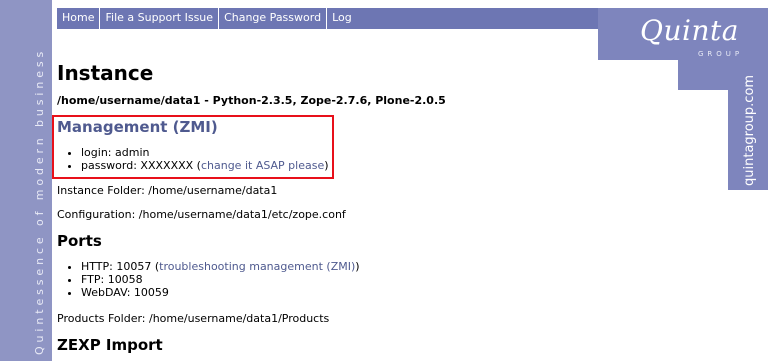 The height and width of the screenshot is (361, 768). I want to click on management-title: Management (ZMI), so click(137, 127).